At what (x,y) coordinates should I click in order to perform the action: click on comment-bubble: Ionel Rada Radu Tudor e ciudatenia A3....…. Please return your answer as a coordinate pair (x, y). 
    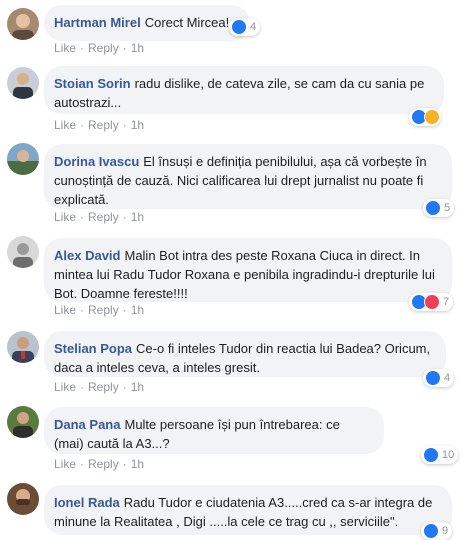
    Looking at the image, I should click on (248, 510).